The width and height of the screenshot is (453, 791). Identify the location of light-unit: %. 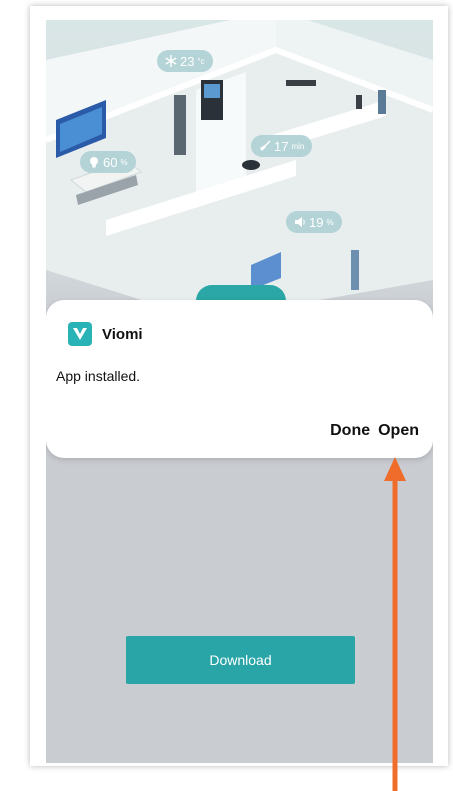
(124, 162).